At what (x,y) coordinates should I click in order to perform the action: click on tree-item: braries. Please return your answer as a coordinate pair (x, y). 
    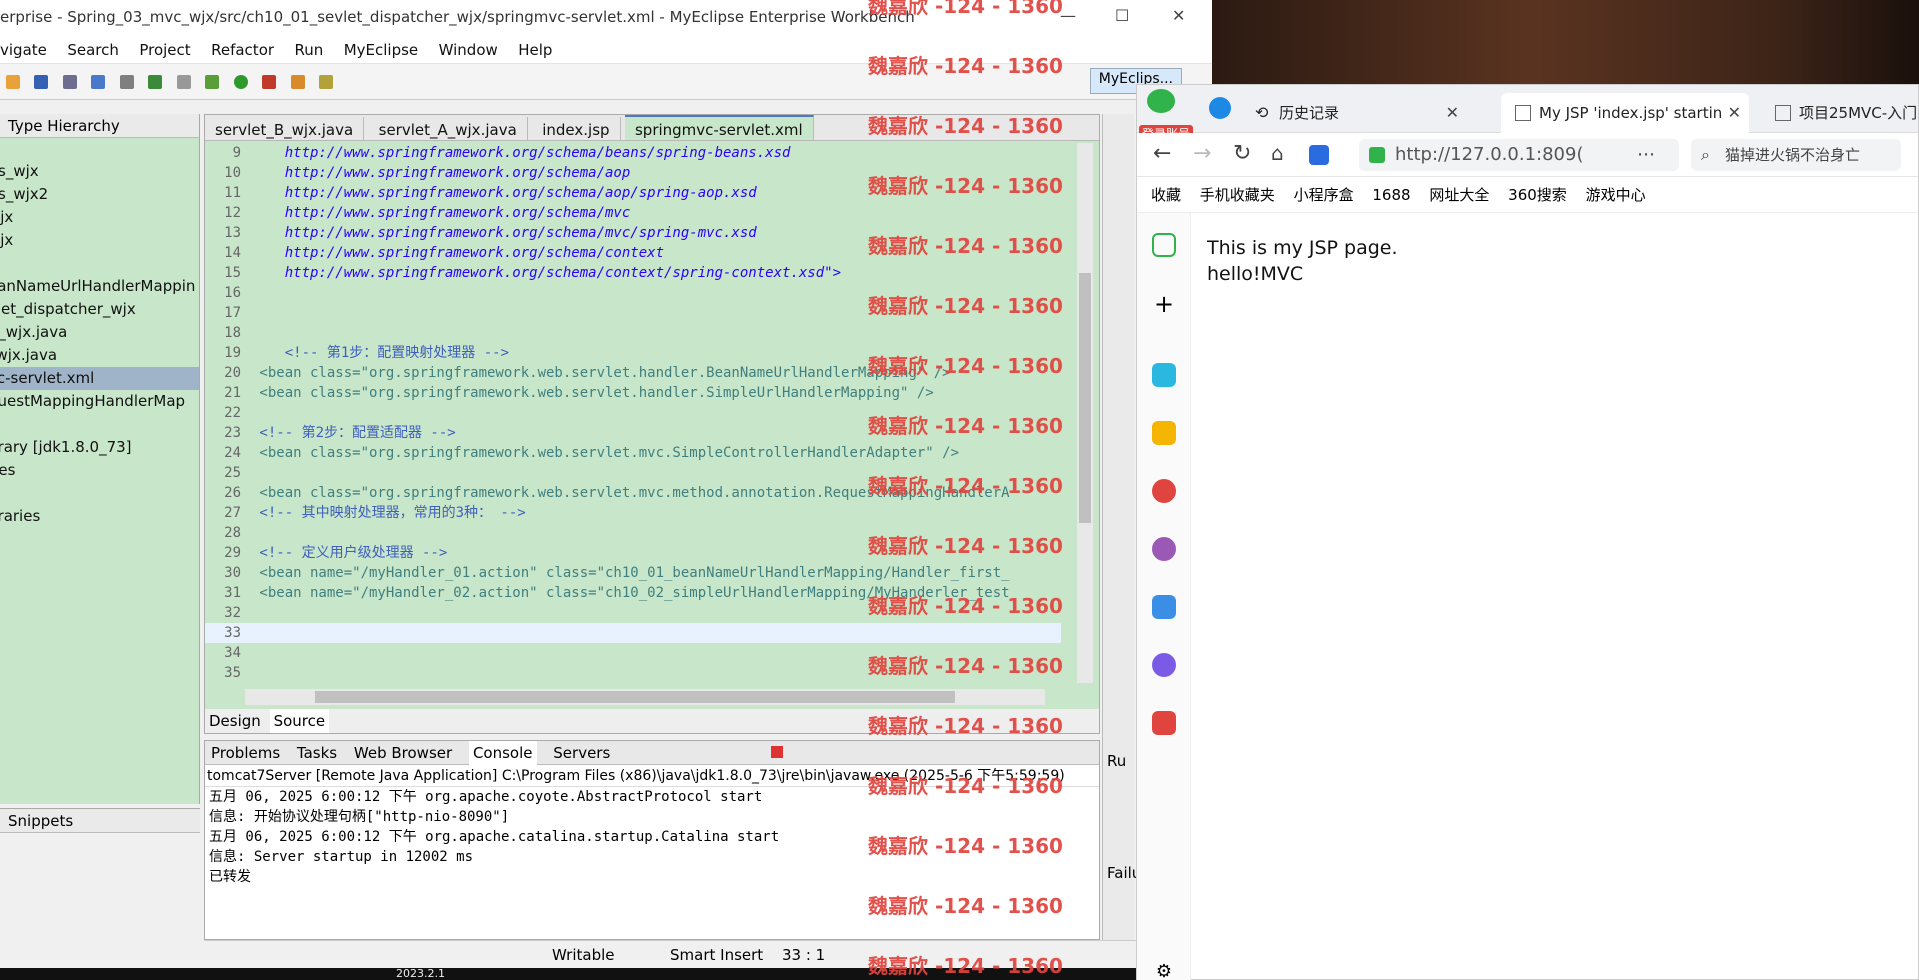
    Looking at the image, I should click on (99, 516).